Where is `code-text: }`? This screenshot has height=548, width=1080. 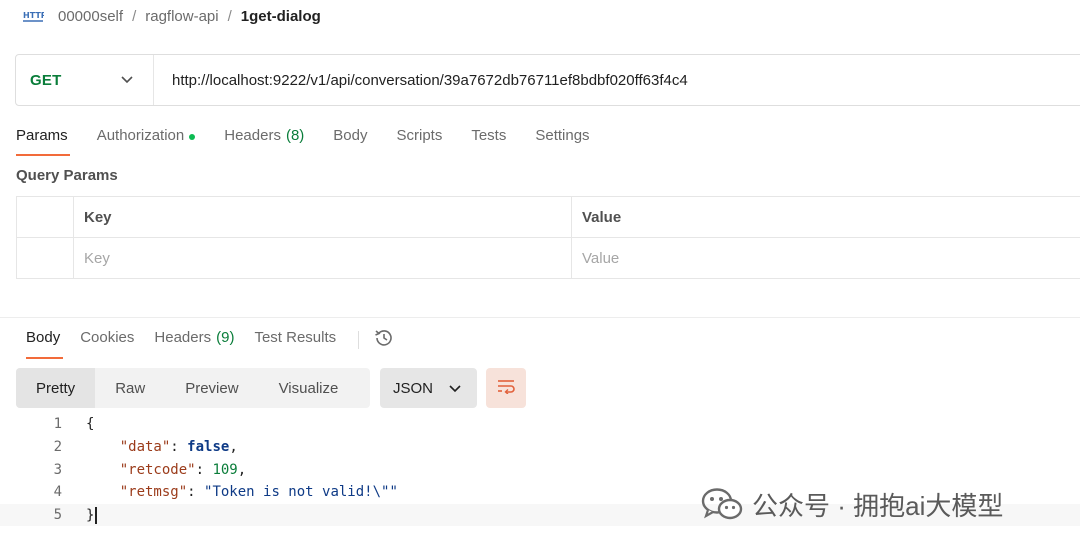
code-text: } is located at coordinates (80, 515).